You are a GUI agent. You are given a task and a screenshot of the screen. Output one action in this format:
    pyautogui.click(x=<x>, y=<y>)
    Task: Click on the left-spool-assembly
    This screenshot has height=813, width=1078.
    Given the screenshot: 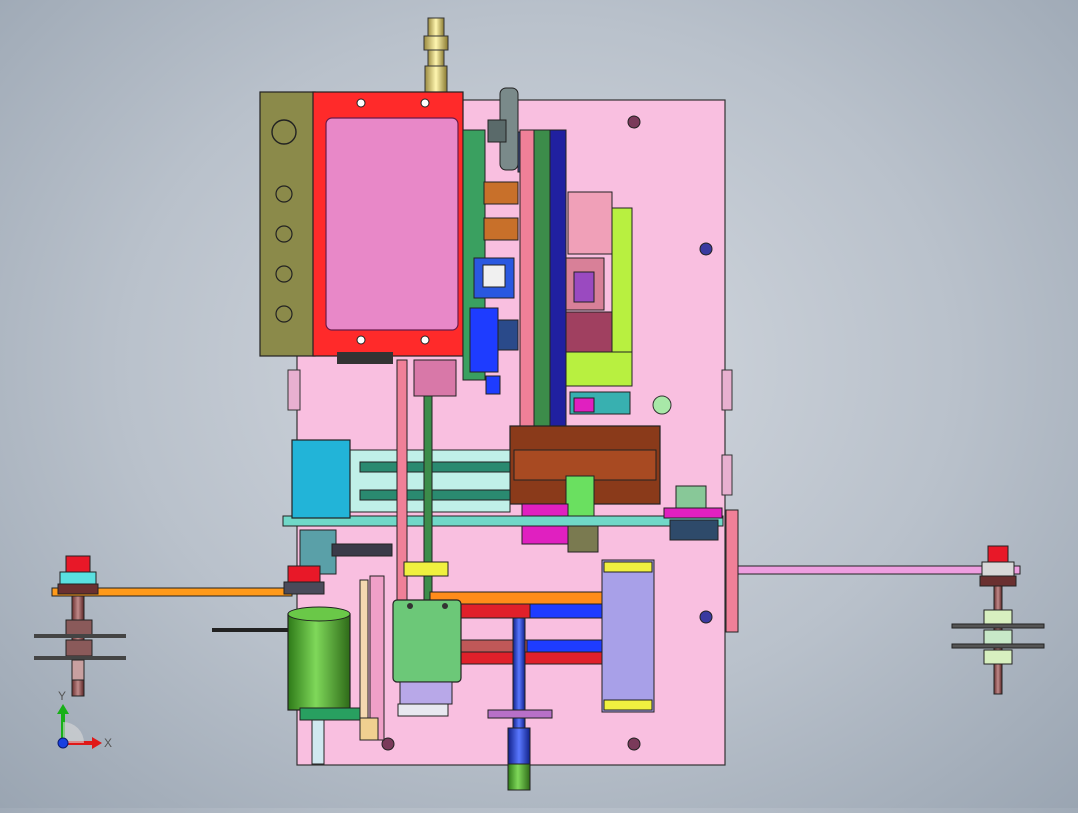 What is the action you would take?
    pyautogui.click(x=80, y=626)
    